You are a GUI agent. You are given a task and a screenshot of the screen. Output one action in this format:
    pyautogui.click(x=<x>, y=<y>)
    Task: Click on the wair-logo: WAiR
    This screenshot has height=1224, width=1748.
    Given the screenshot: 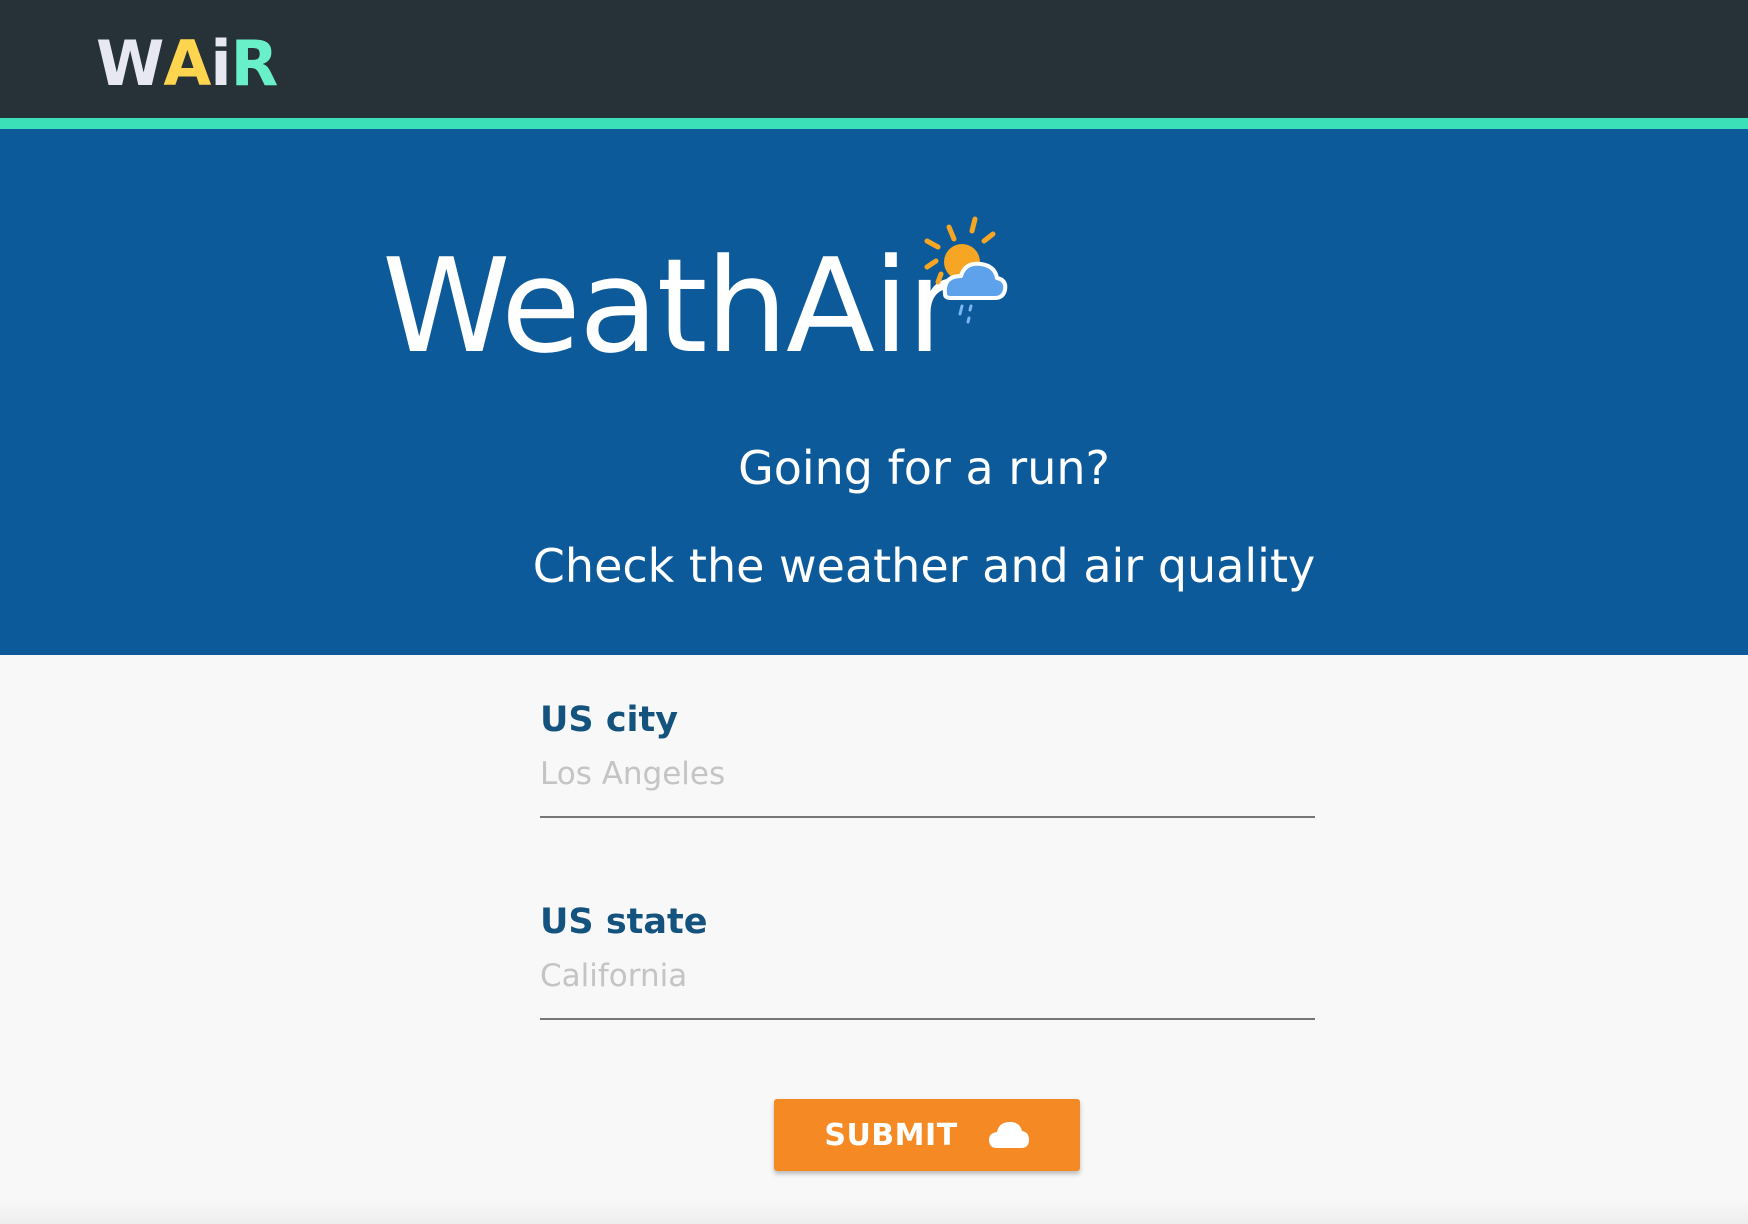 What is the action you would take?
    pyautogui.click(x=187, y=63)
    